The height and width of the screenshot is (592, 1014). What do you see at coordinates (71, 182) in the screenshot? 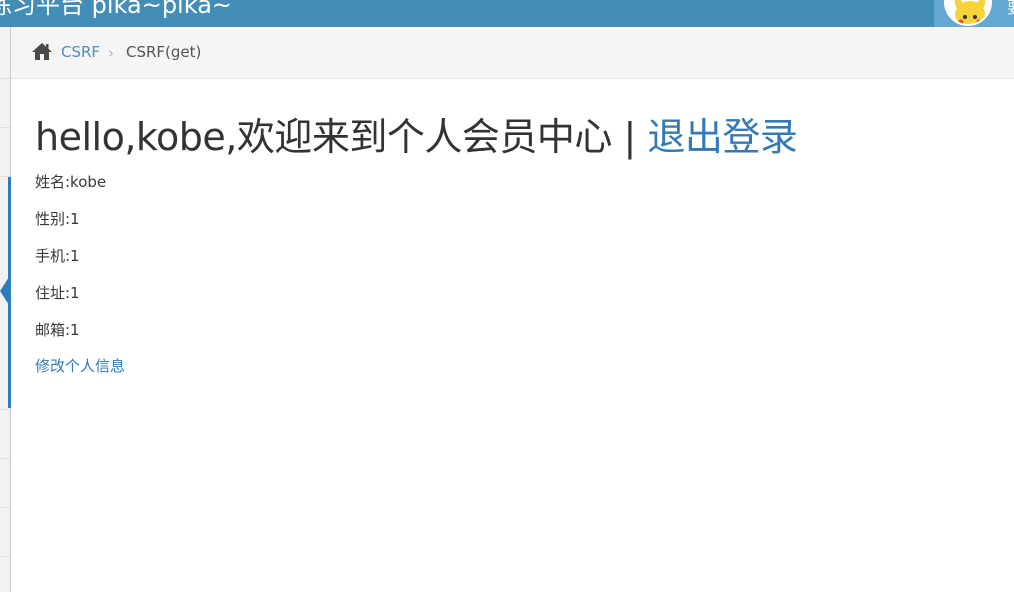
I see `info-name: 姓名:kobe` at bounding box center [71, 182].